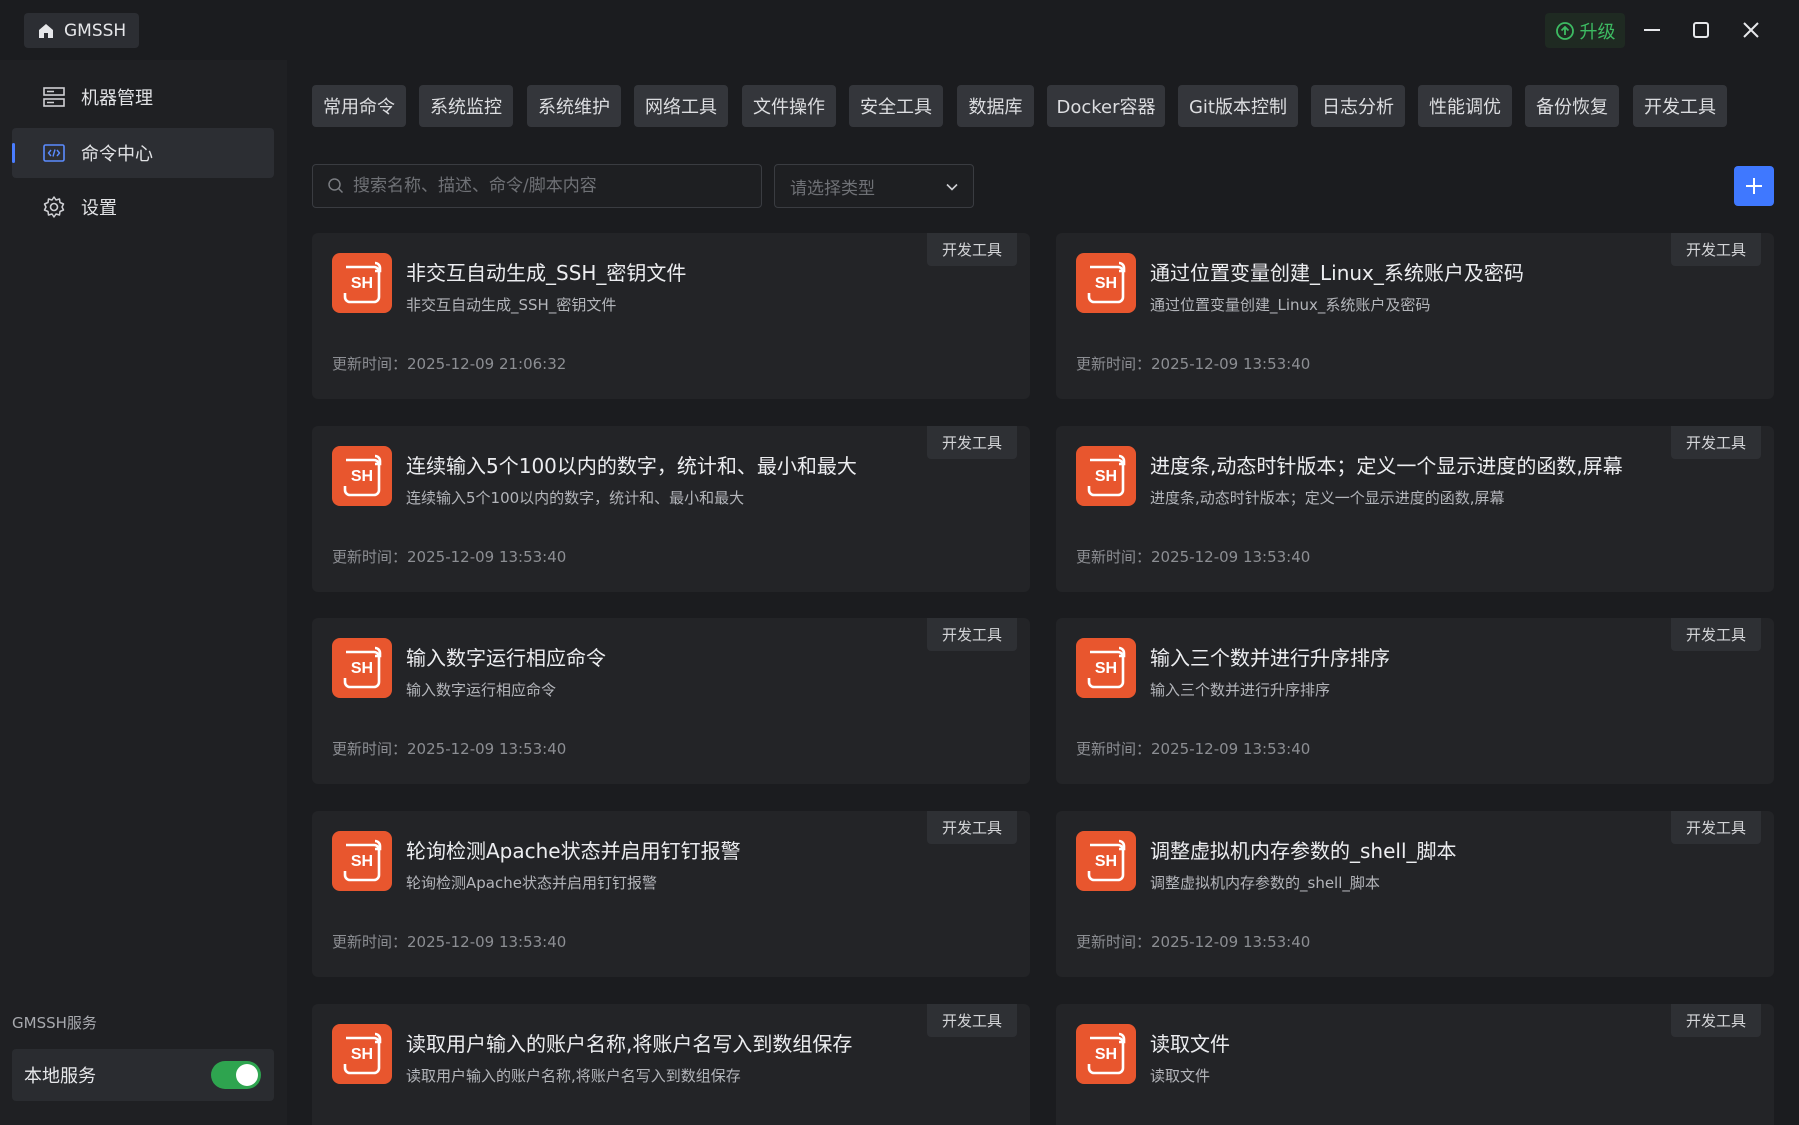 The image size is (1799, 1125). What do you see at coordinates (1415, 1064) in the screenshot?
I see `command-card: 开发工具 SH 读取文件 读取文件` at bounding box center [1415, 1064].